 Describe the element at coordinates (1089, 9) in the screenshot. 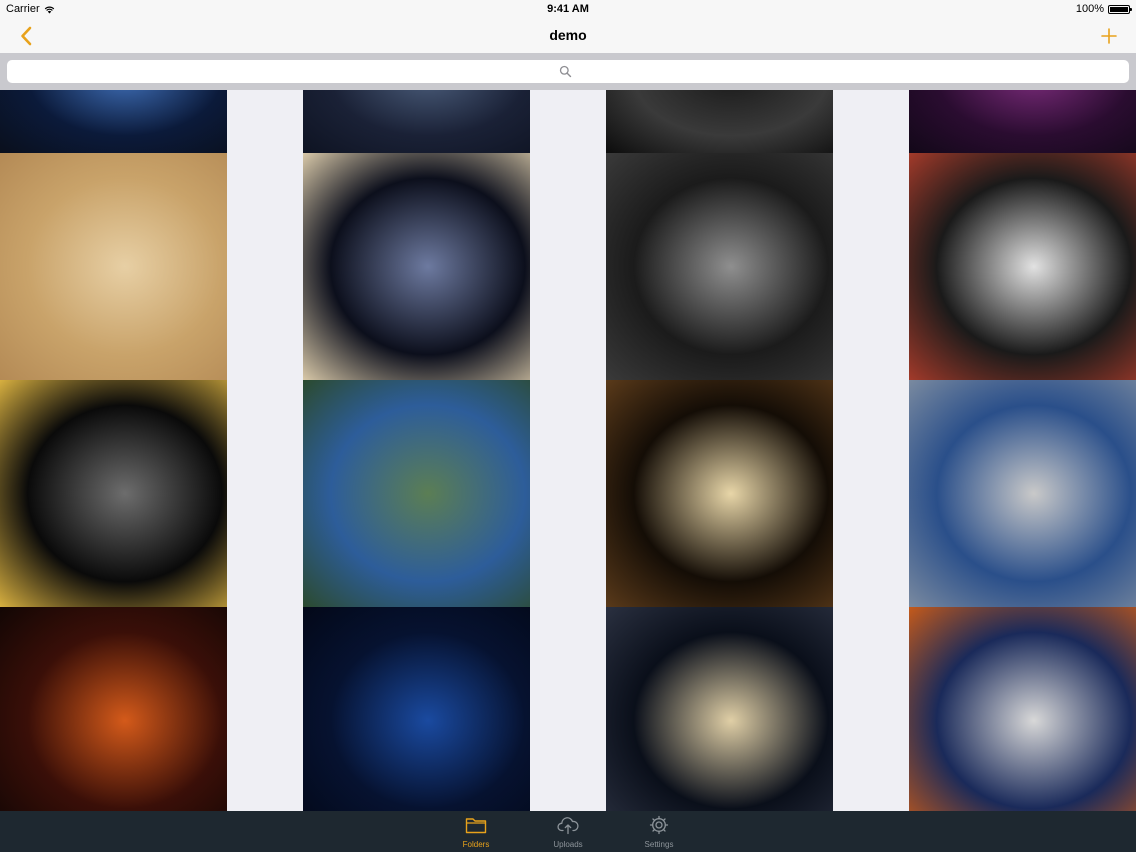

I see `battery-percent: 100%` at that location.